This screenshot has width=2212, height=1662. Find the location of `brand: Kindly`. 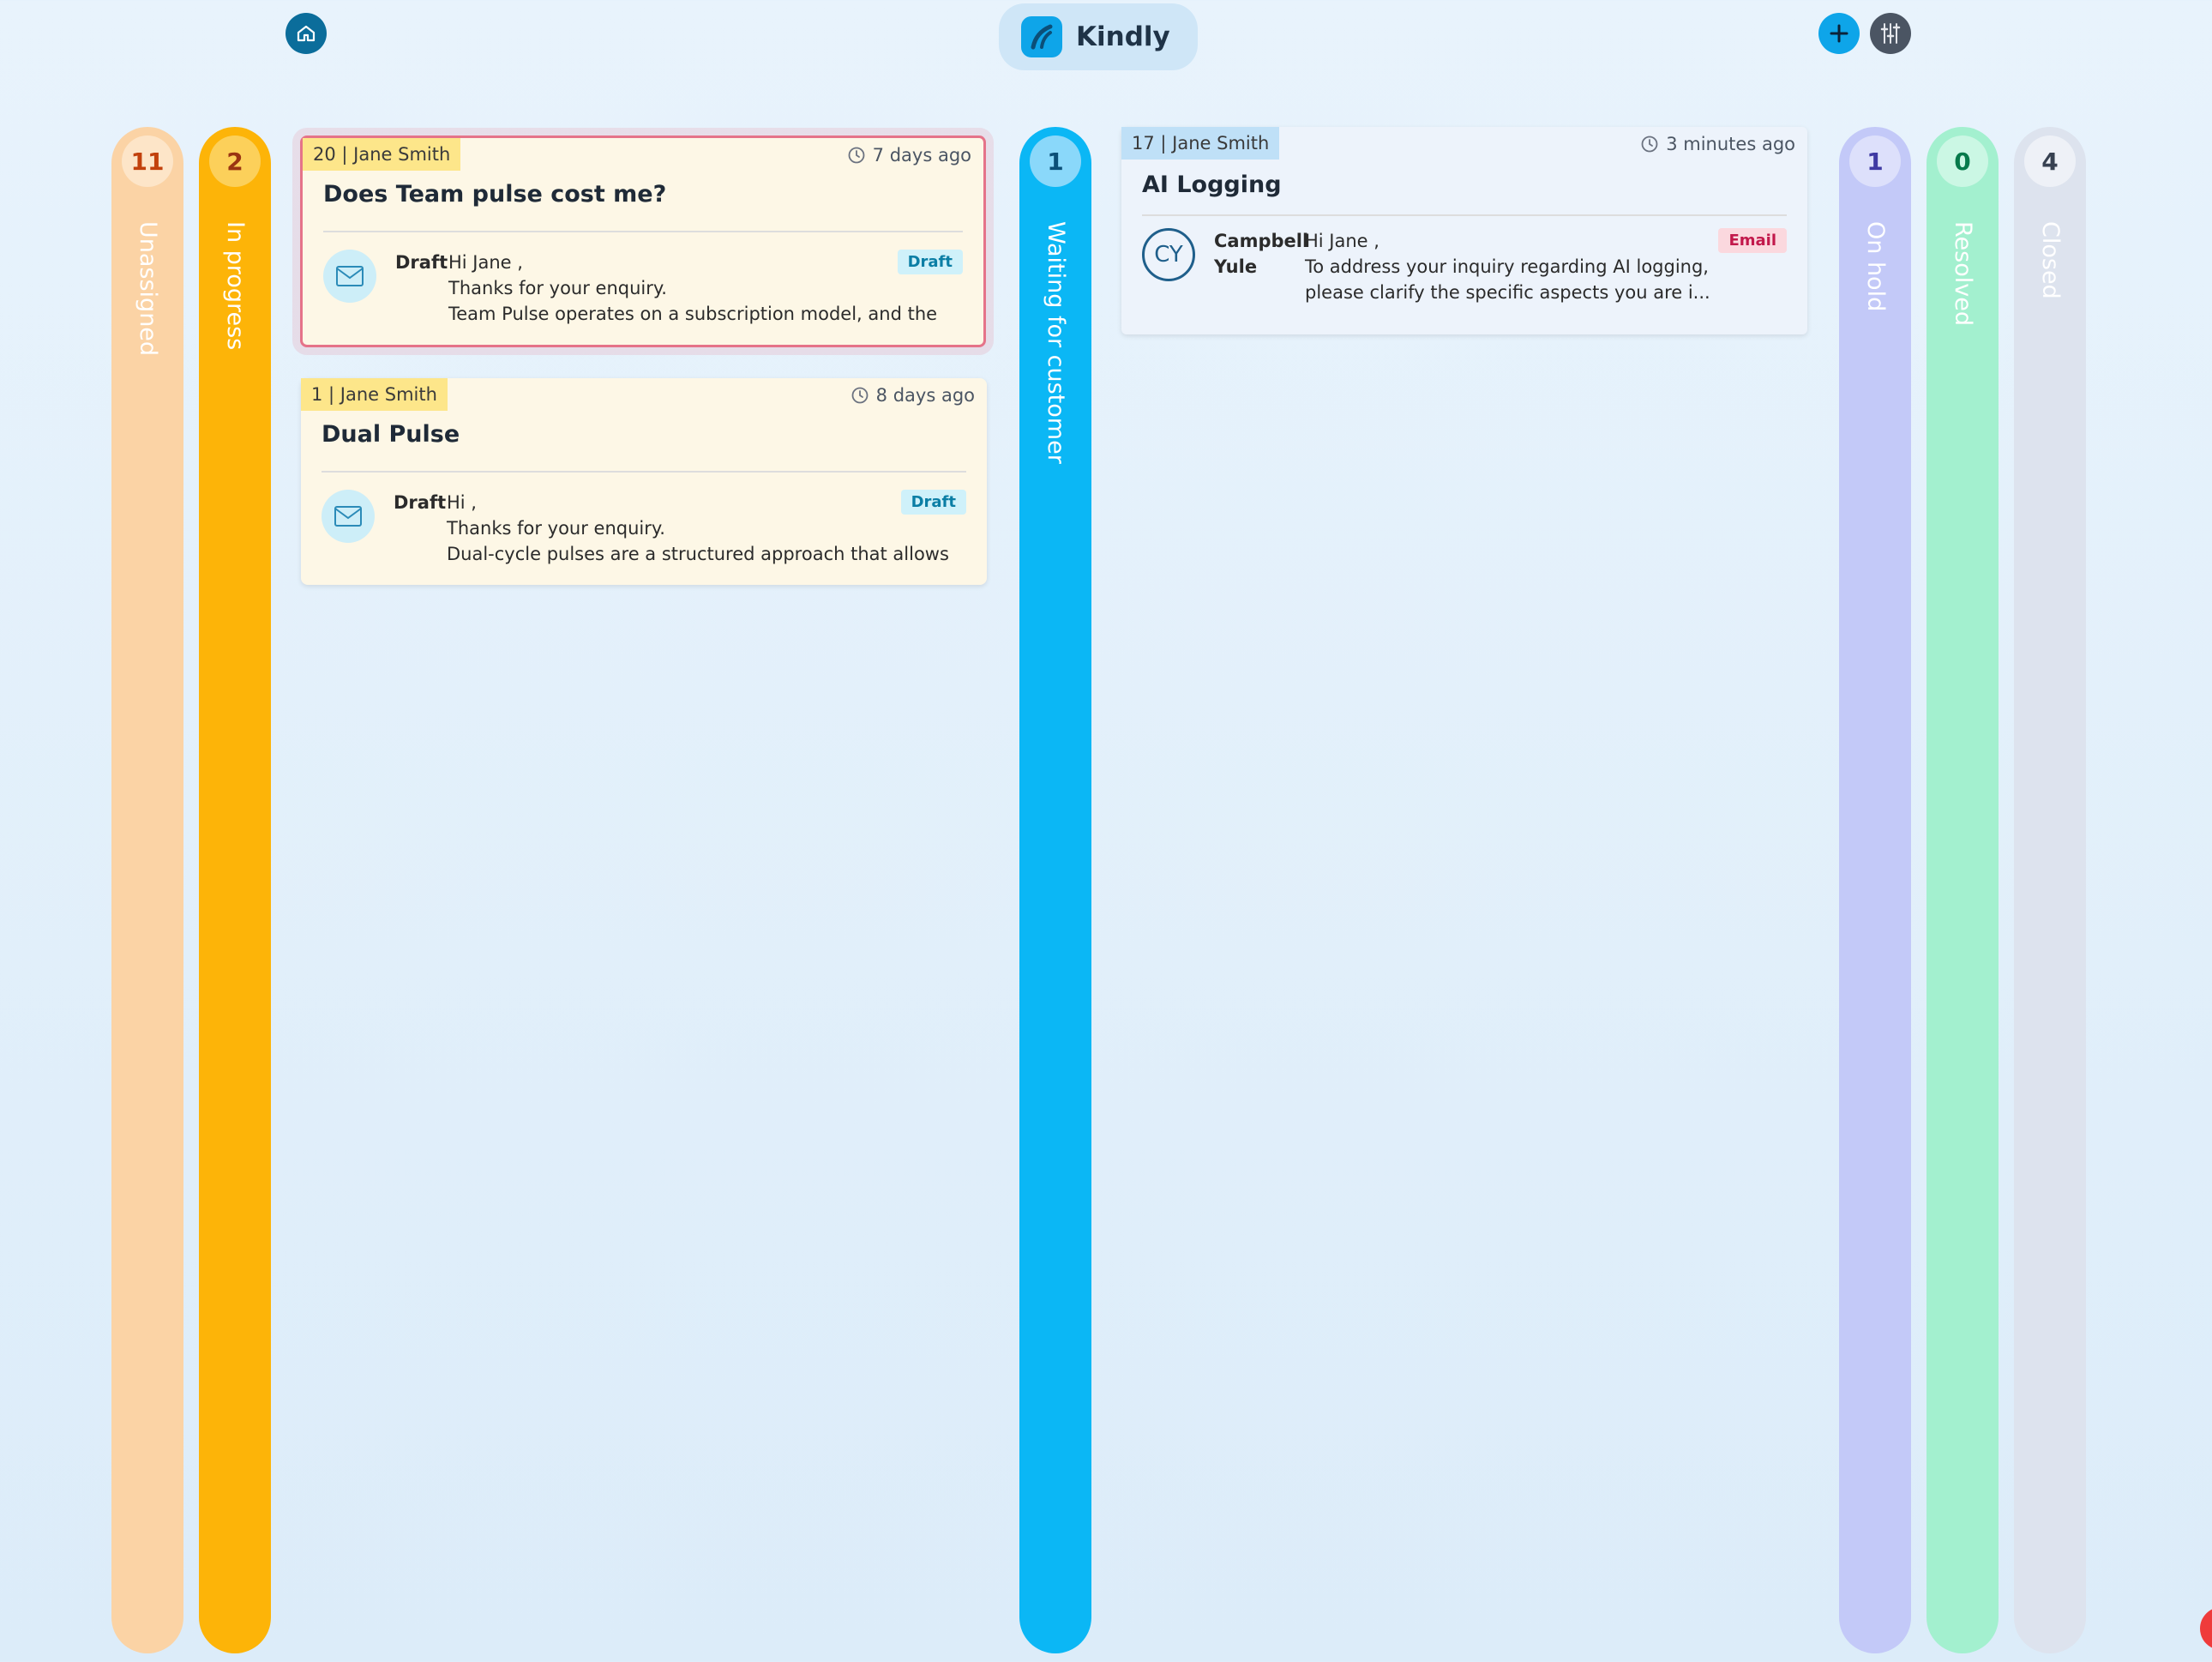

brand: Kindly is located at coordinates (1098, 36).